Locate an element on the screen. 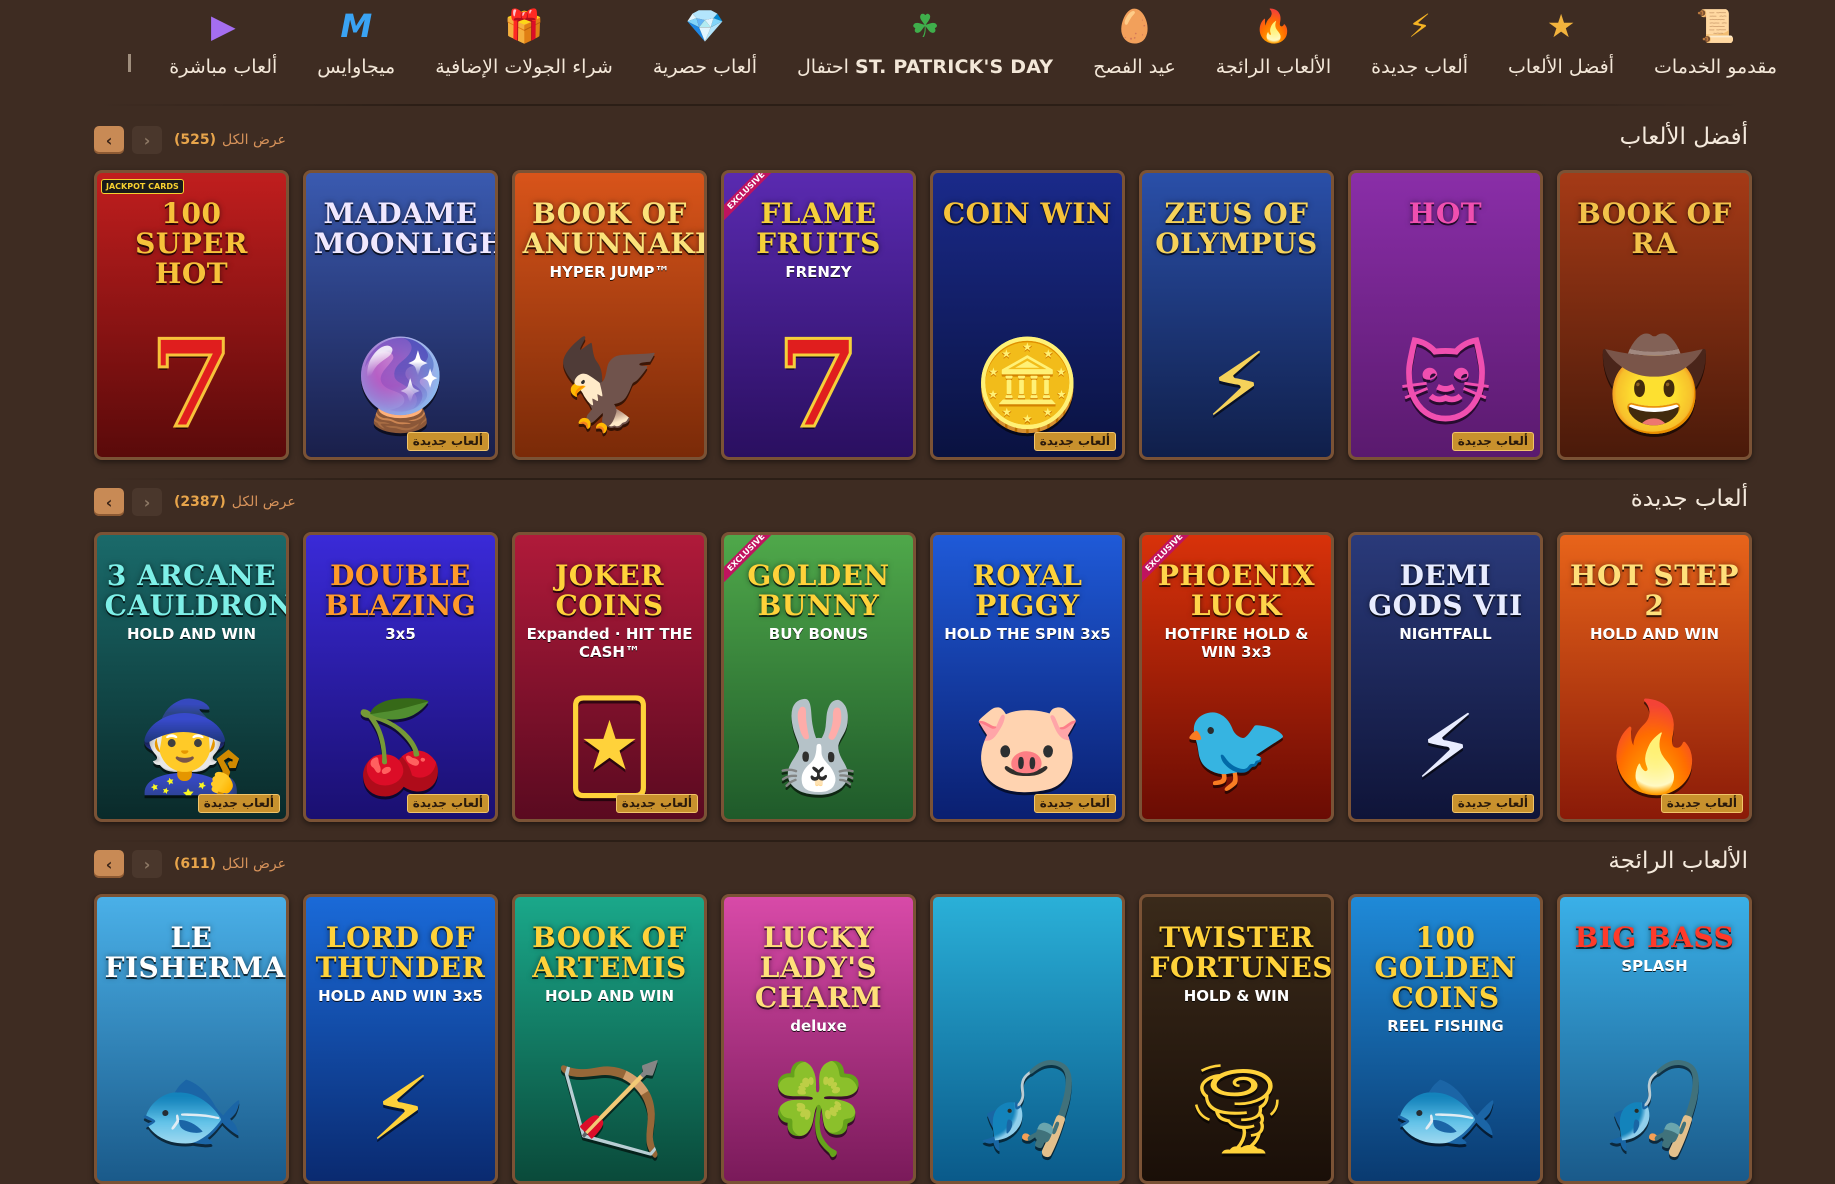 The image size is (1835, 1184). game-count: (611) is located at coordinates (195, 864).